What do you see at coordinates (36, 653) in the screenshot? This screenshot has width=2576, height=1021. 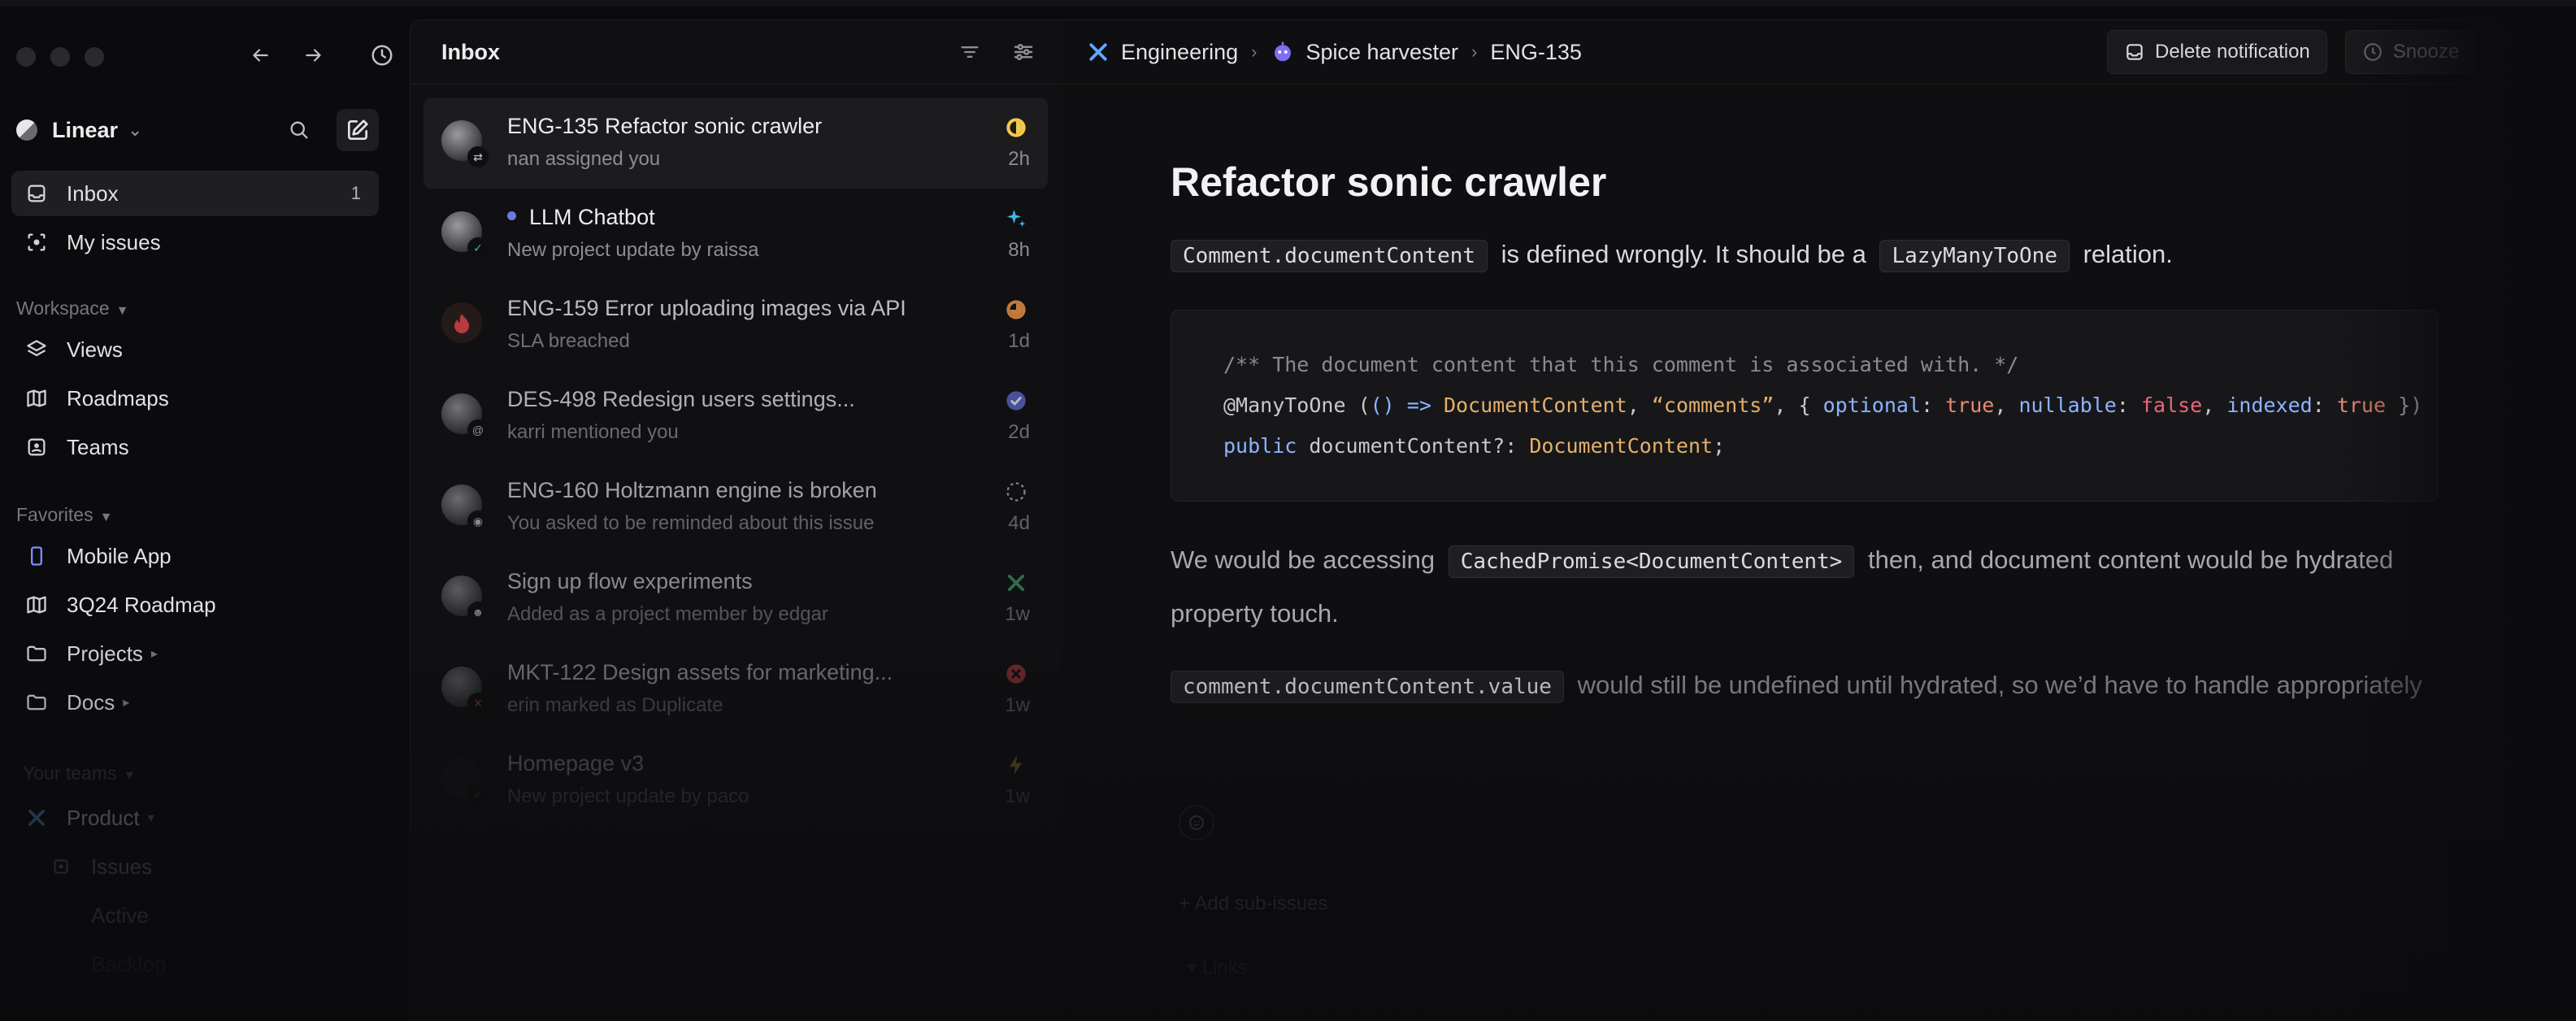 I see `folder-icon` at bounding box center [36, 653].